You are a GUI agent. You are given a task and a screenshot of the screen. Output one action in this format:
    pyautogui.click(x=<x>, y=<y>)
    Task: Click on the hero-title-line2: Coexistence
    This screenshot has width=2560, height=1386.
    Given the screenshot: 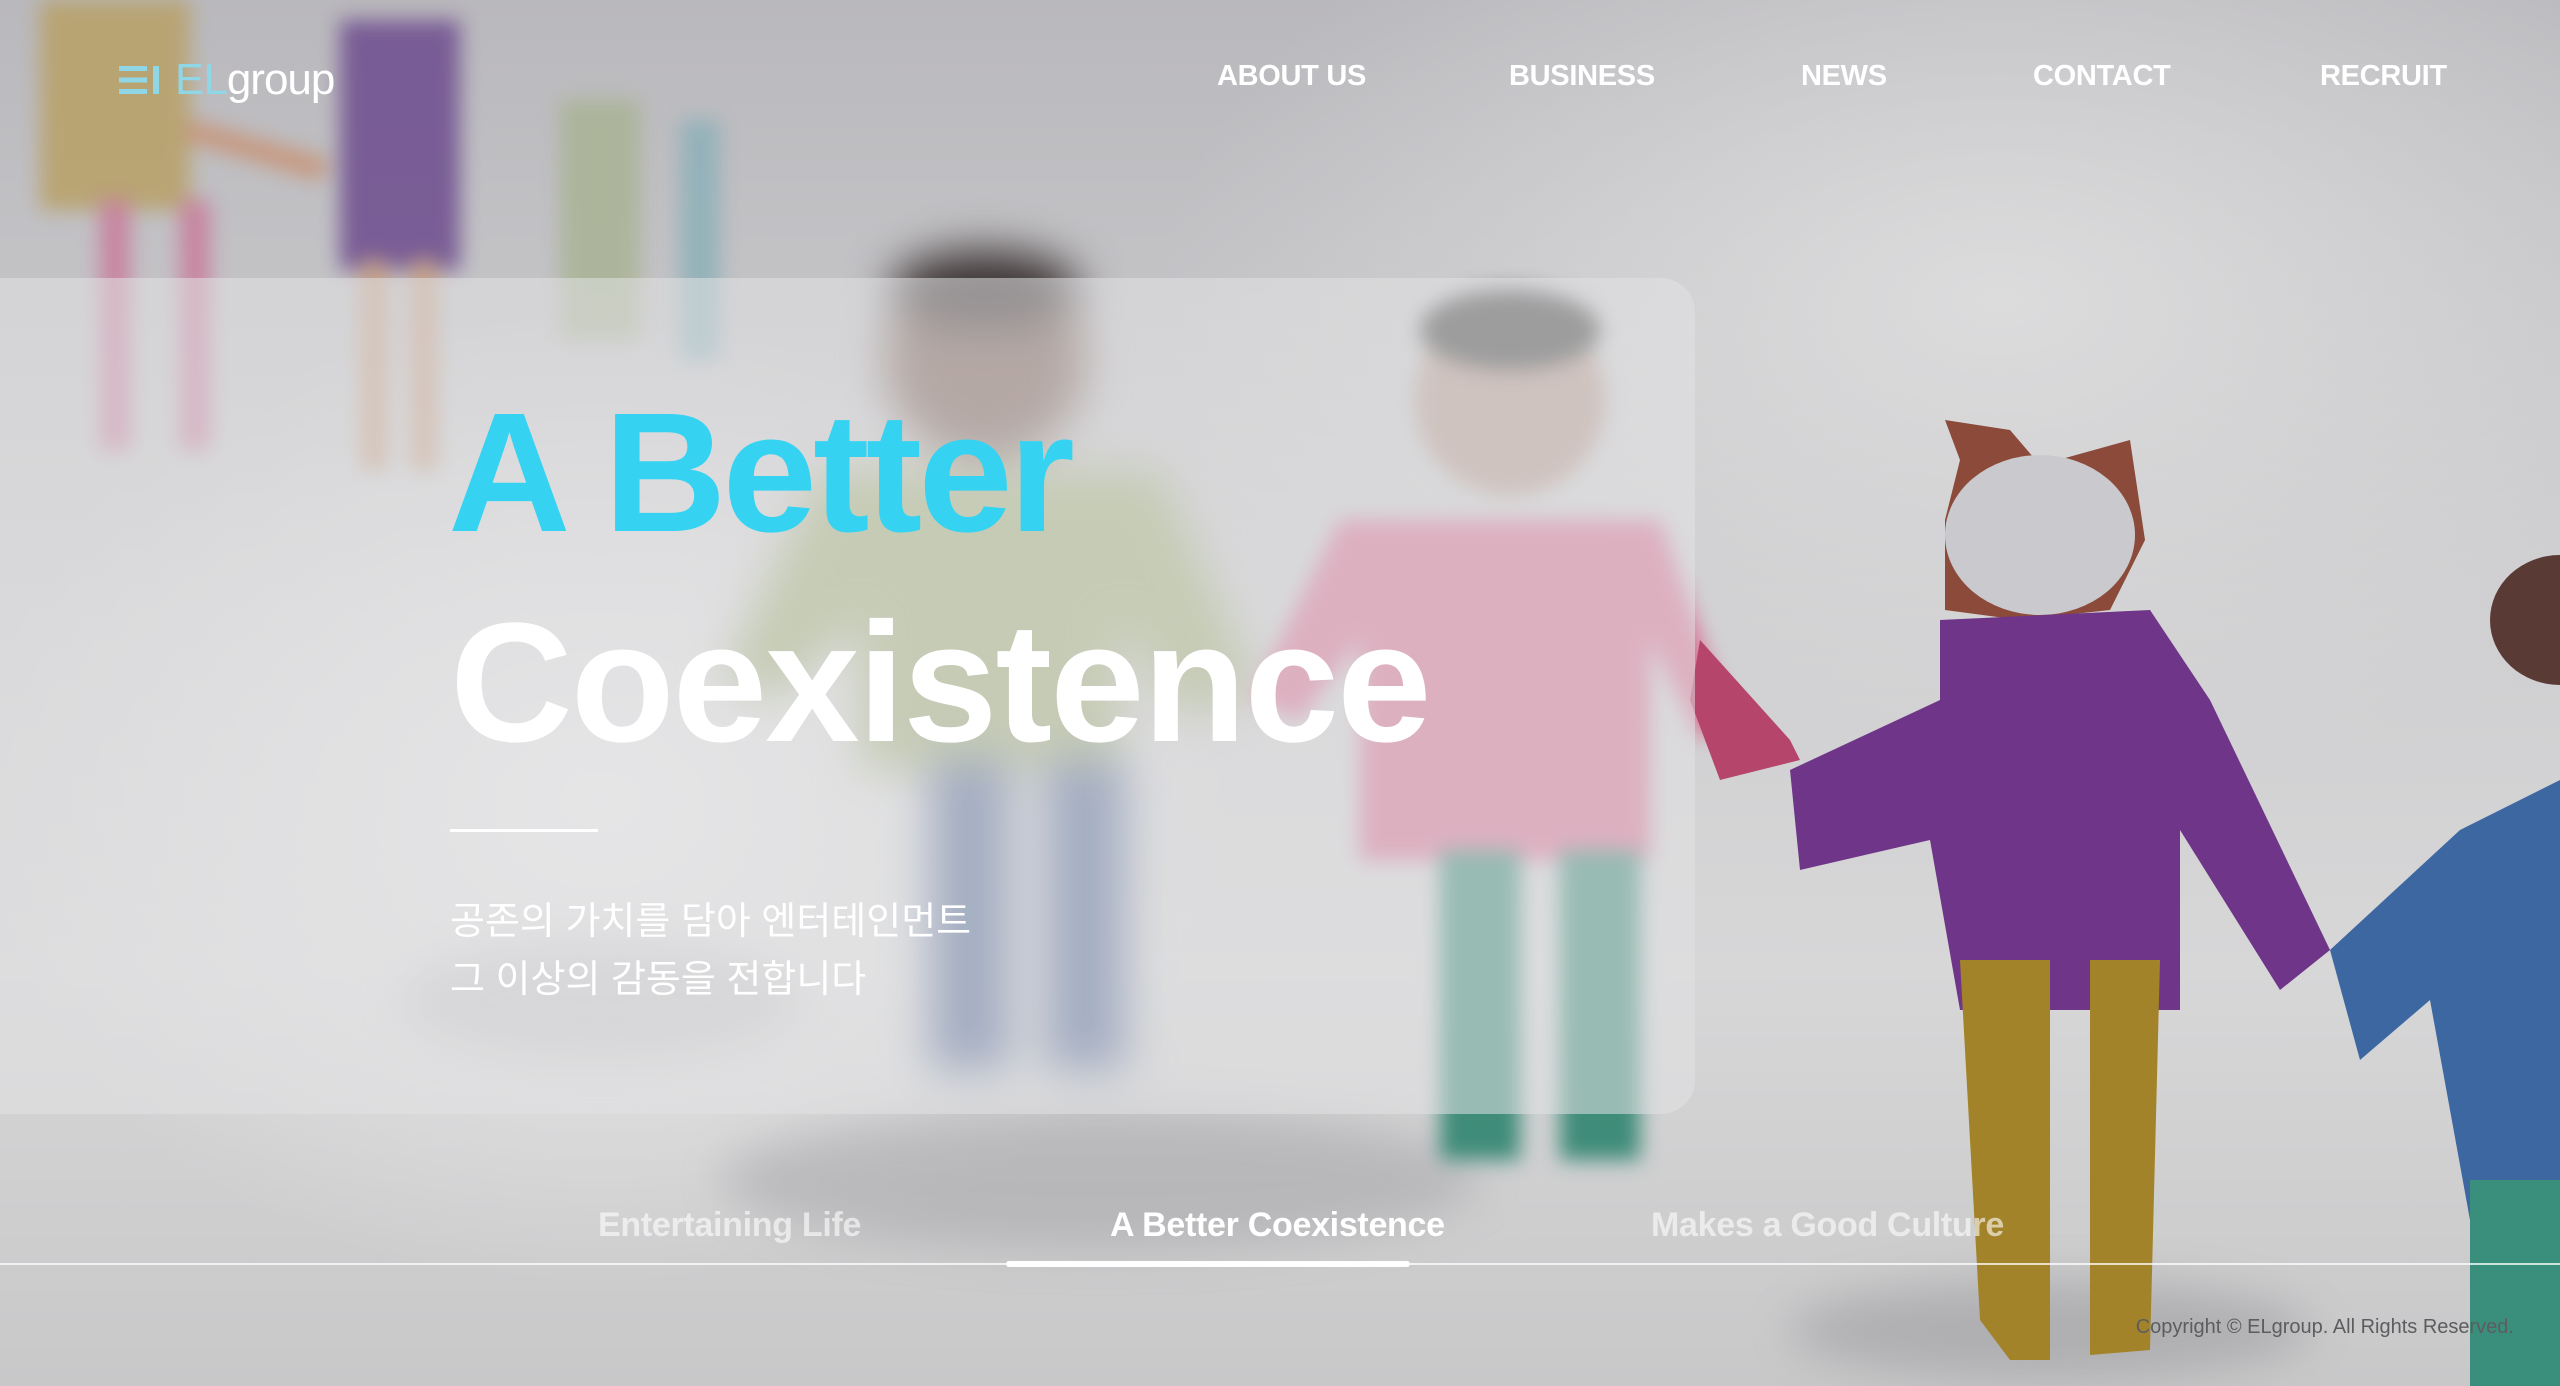 What is the action you would take?
    pyautogui.click(x=941, y=683)
    